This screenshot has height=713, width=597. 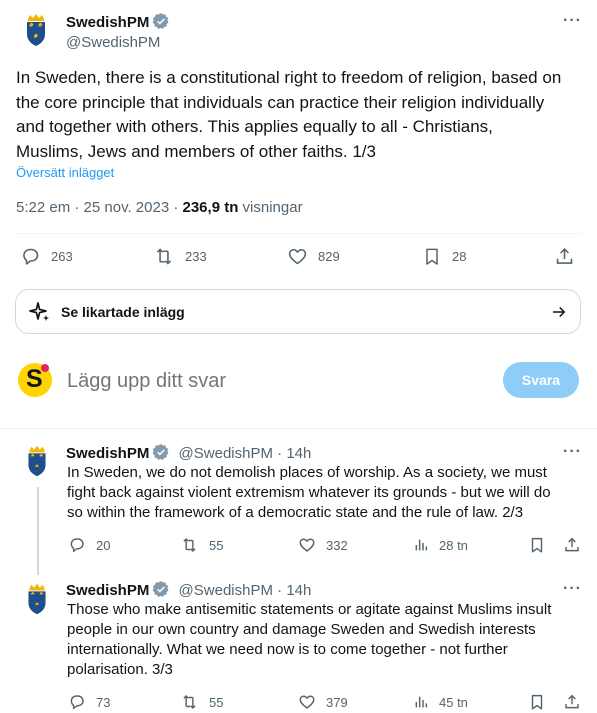 What do you see at coordinates (559, 311) in the screenshot?
I see `arrow-right-icon` at bounding box center [559, 311].